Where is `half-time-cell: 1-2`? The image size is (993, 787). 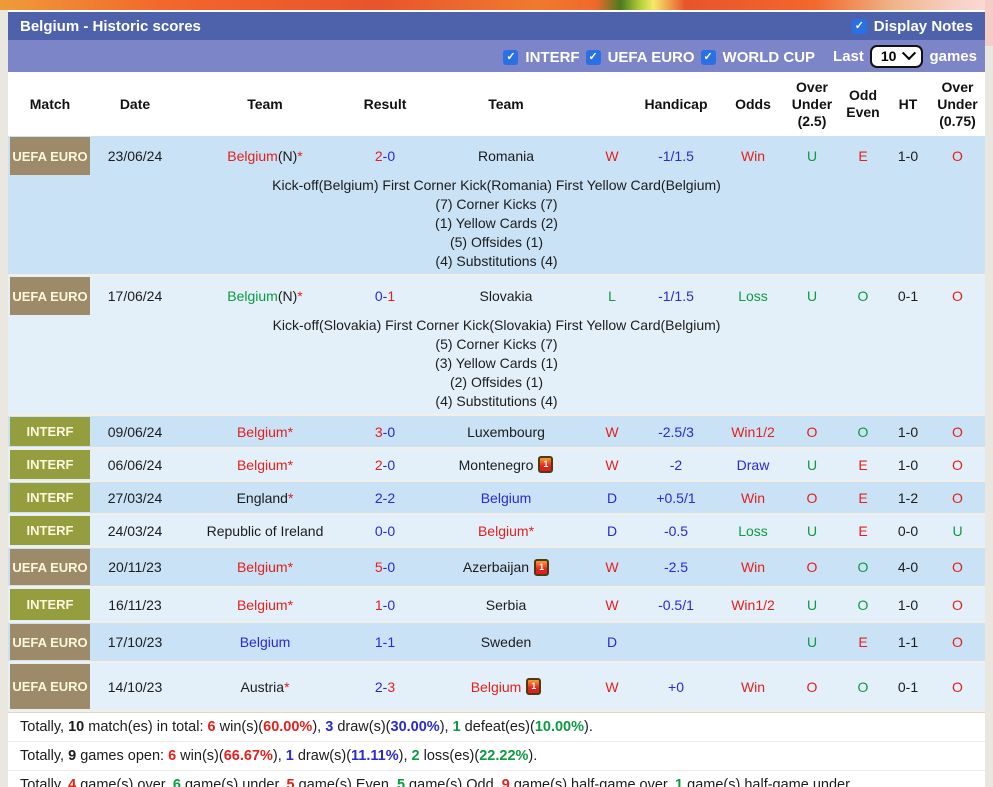 half-time-cell: 1-2 is located at coordinates (908, 497).